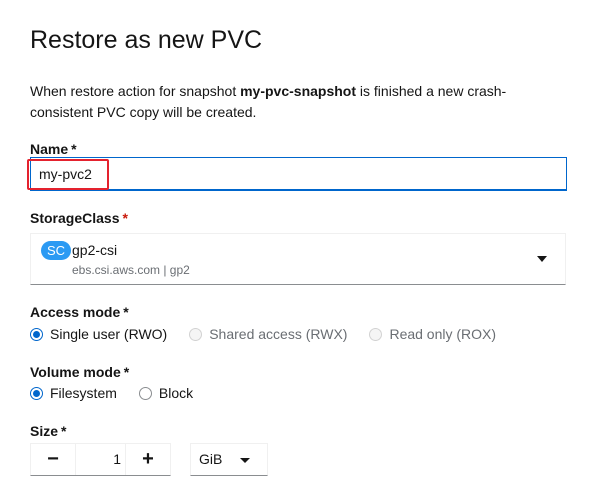 This screenshot has width=596, height=501. I want to click on size-stepper: − 1 +, so click(100, 459).